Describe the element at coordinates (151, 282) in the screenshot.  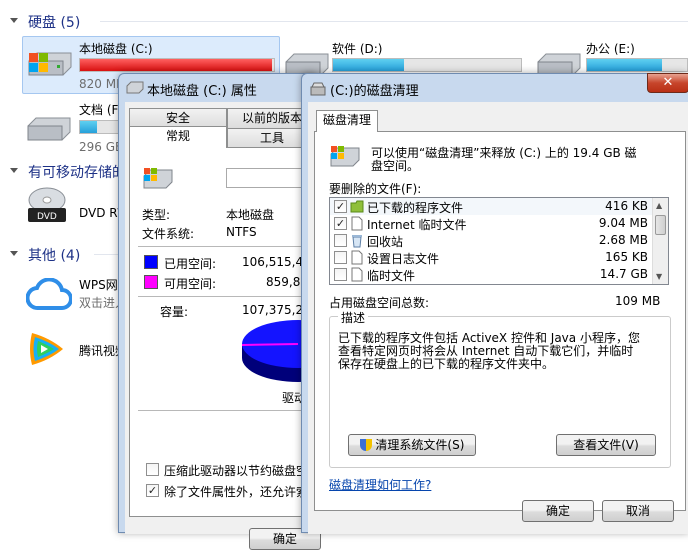
I see `free-space-swatch` at that location.